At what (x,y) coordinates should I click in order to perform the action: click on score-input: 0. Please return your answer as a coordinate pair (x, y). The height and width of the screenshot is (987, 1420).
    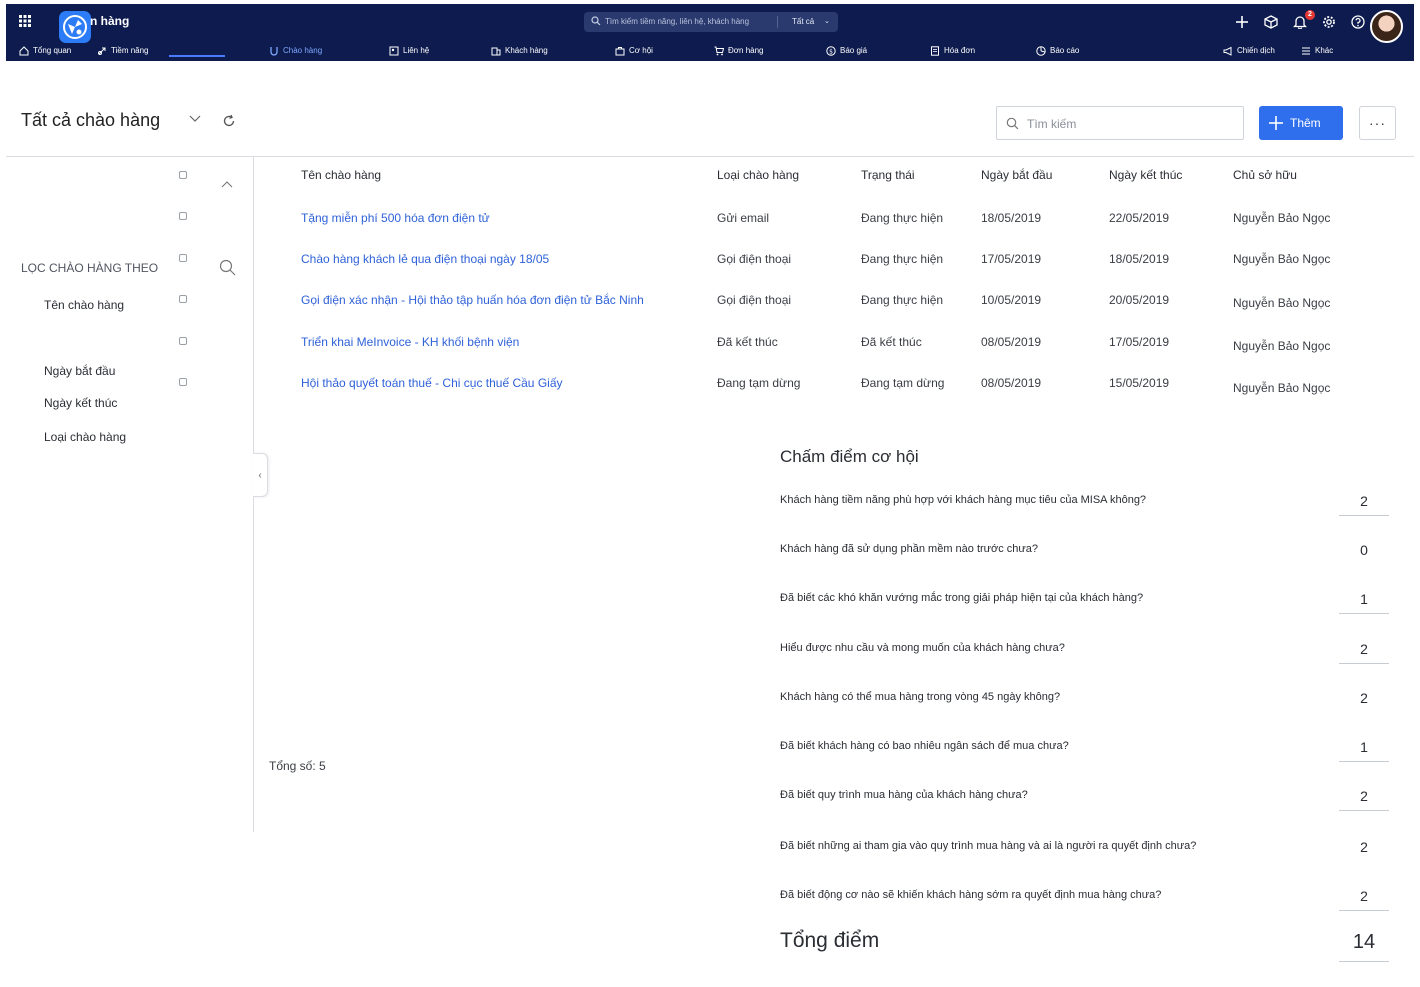
    Looking at the image, I should click on (1364, 553).